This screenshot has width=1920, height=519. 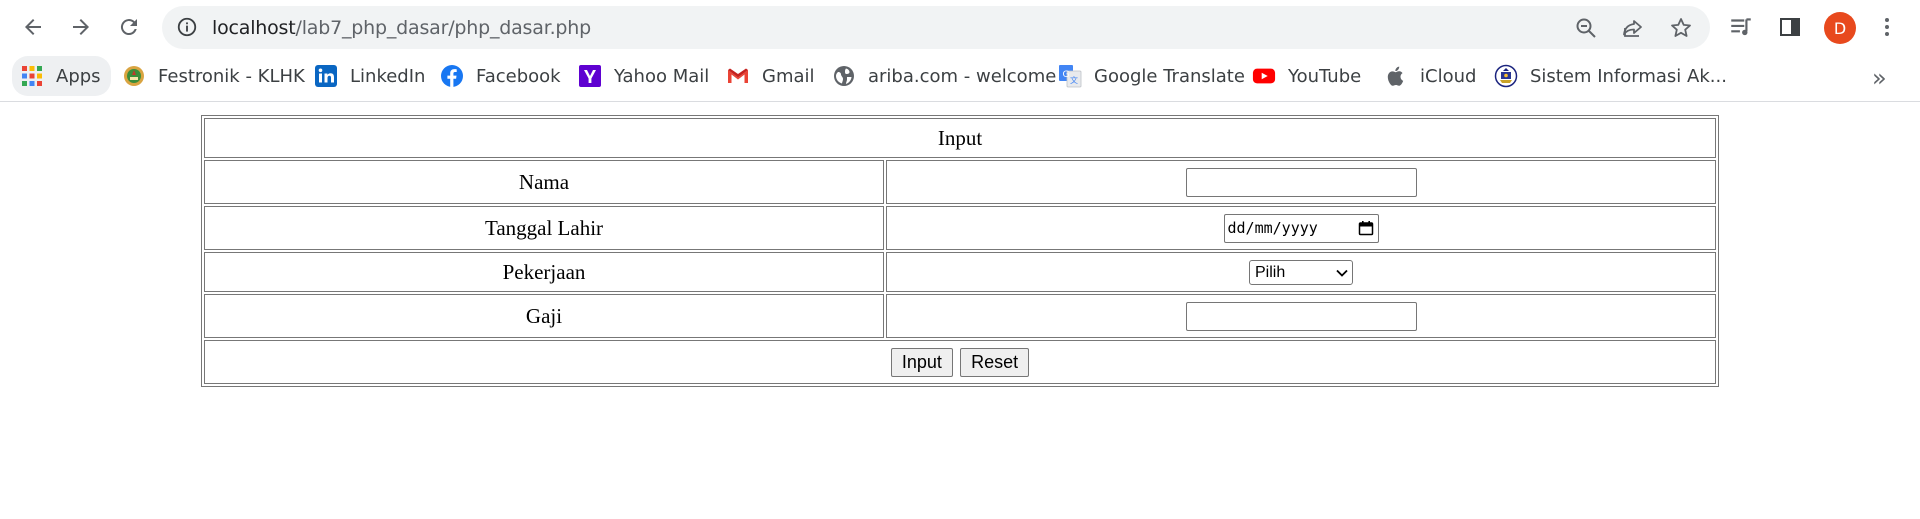 What do you see at coordinates (388, 76) in the screenshot?
I see `bookmark-label: LinkedIn` at bounding box center [388, 76].